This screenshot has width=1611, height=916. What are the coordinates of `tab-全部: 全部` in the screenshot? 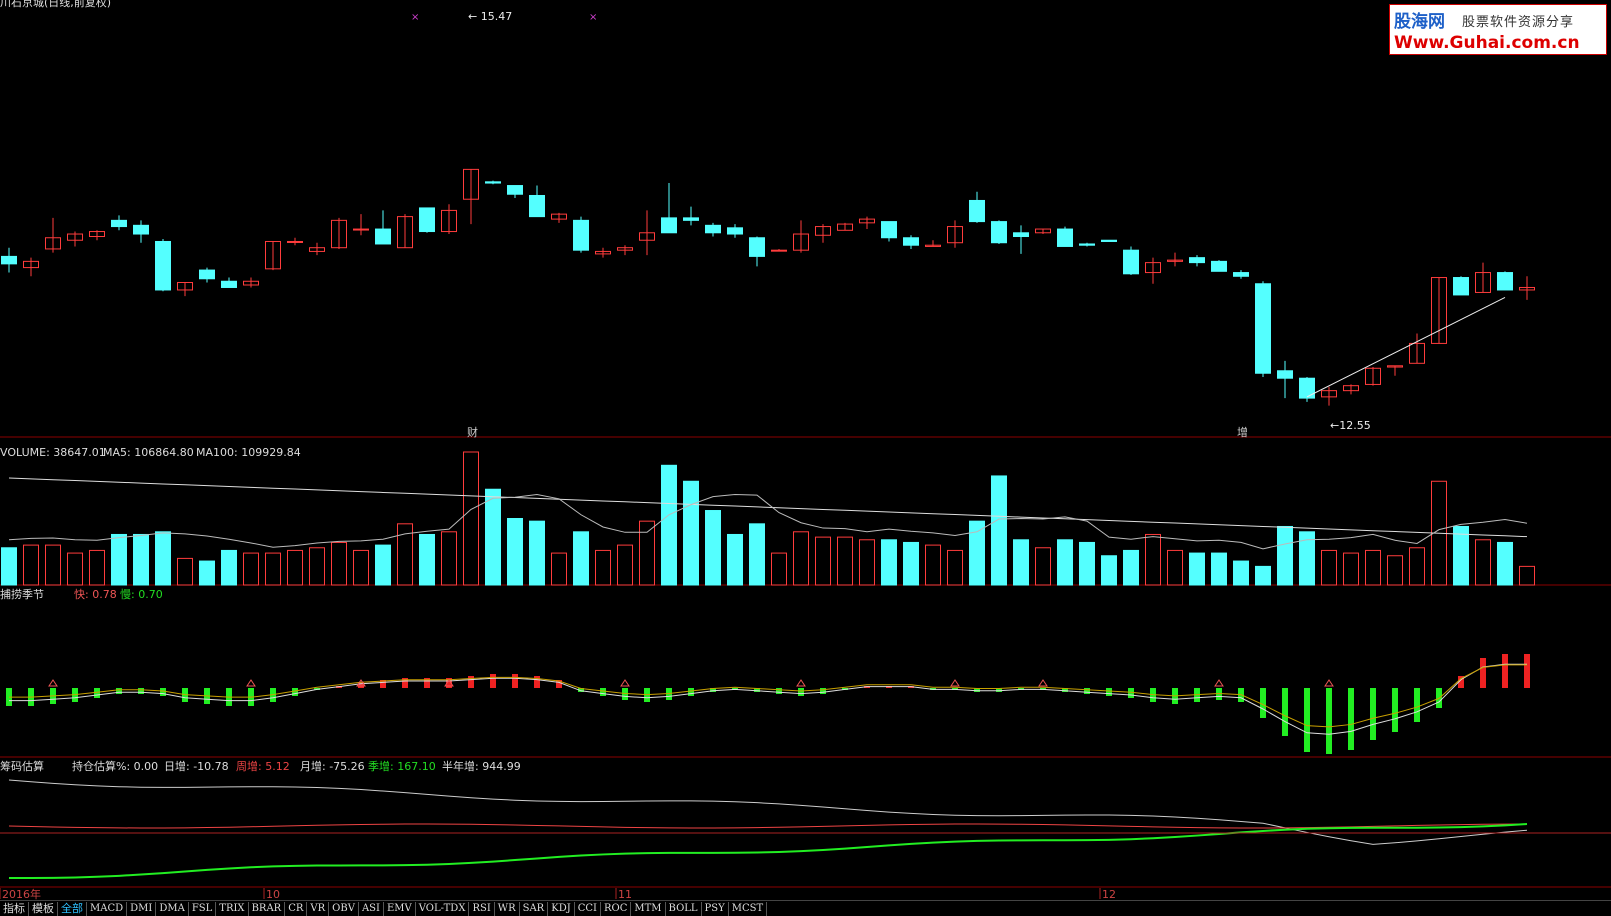 It's located at (72, 908).